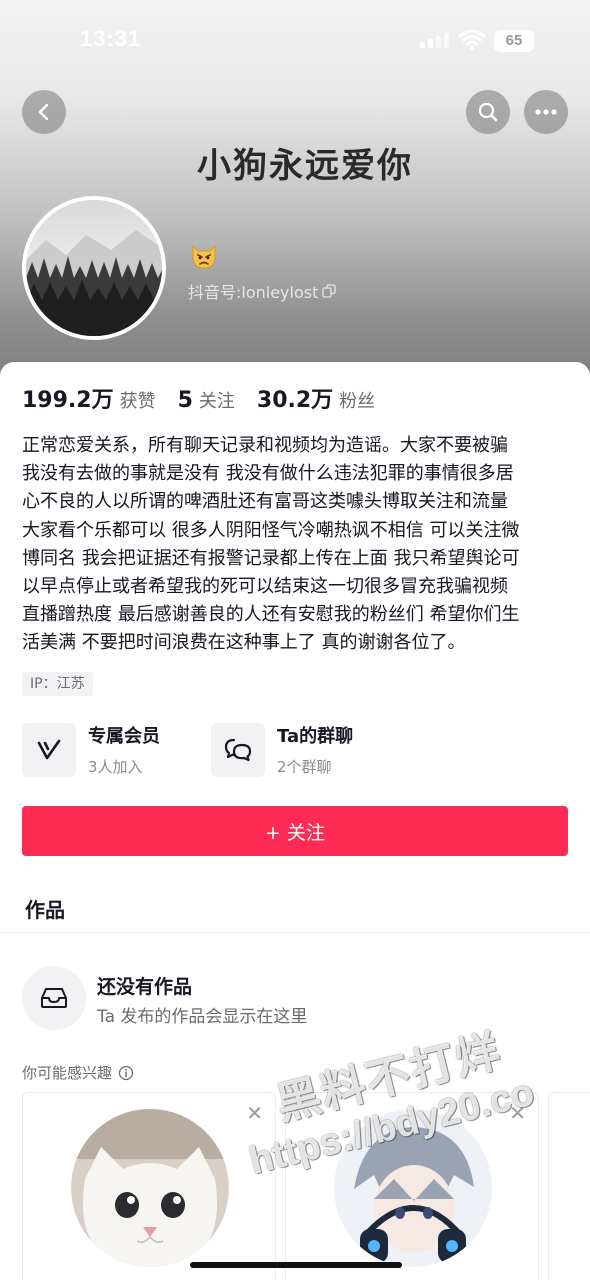  I want to click on feature-title: 专属会员, so click(124, 736).